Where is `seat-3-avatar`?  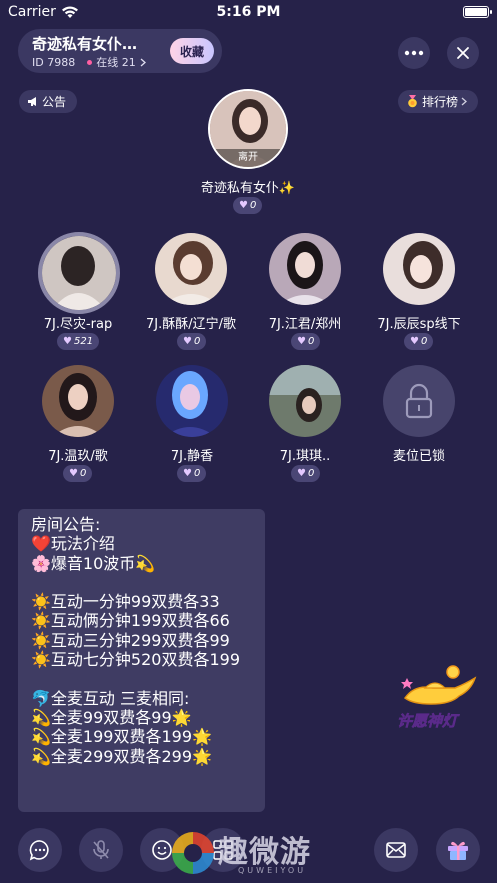 seat-3-avatar is located at coordinates (305, 269).